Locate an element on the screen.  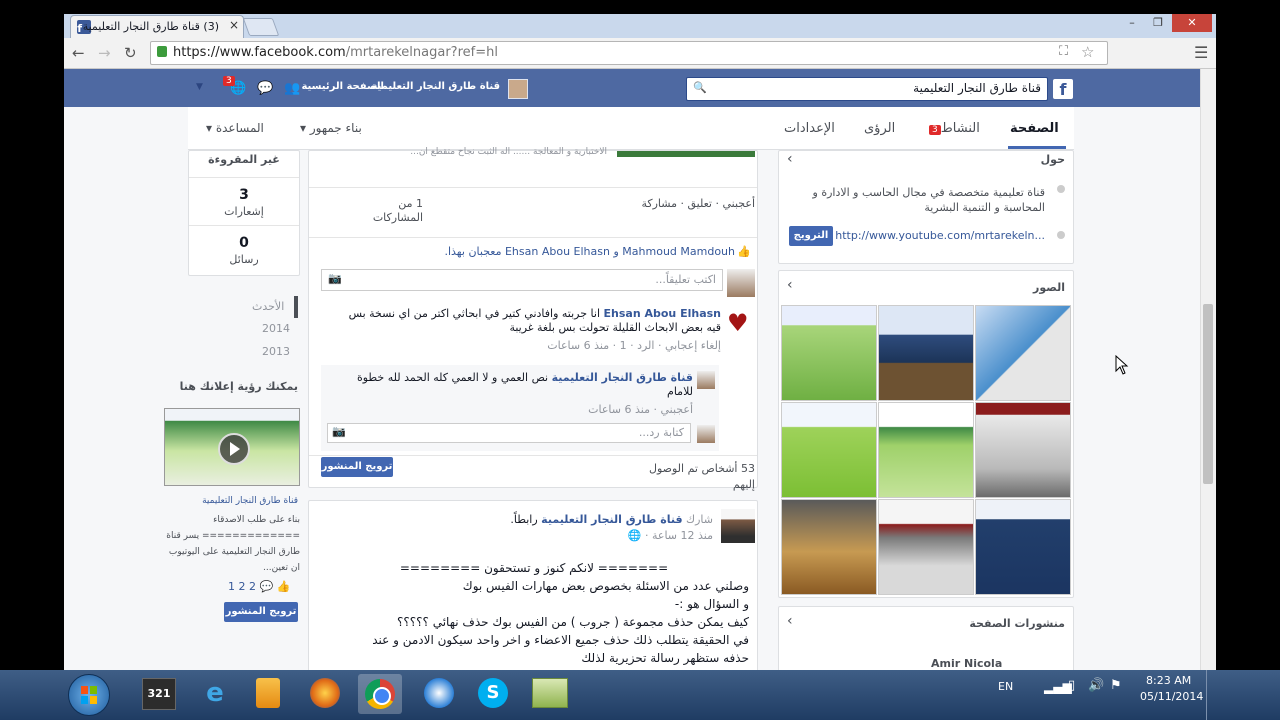
like-thumb-icon: 👍 is located at coordinates (744, 251).